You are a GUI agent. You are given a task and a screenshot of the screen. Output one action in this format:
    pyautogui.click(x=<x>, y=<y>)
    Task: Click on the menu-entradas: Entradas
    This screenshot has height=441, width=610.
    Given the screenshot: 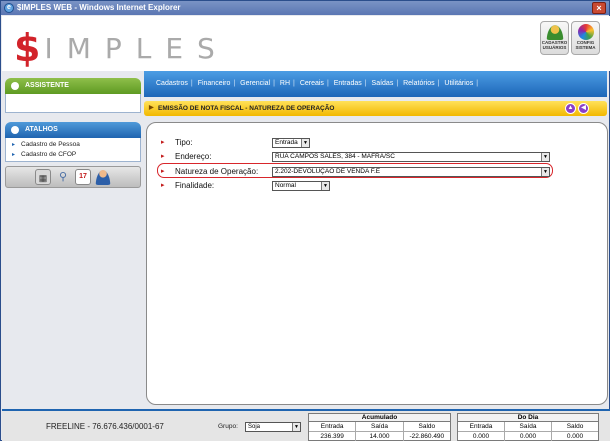 What is the action you would take?
    pyautogui.click(x=348, y=83)
    